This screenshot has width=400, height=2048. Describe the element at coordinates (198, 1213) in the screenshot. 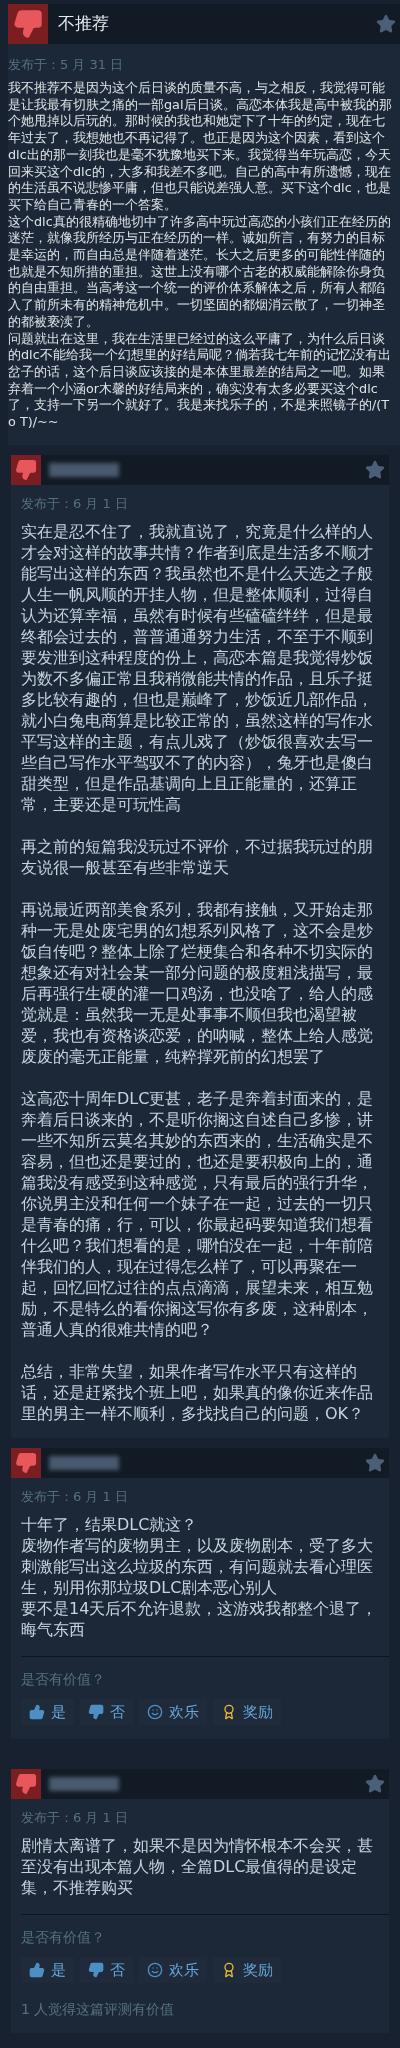

I see `review-paragraph: 这高恋十周年DLC更甚，老子是奔着封面来的，是奔着后日谈来的，不是听你搁这自述自己多惨，讲一些不知所云莫名其妙的东西来的，生活确实是不容易，但也还是要过的，也还是要积极向上的，通篇我没有感受到这种感觉，只有最后的强行升华，你说男主没和任何一个妹子在一起，过去的一切只是青春的痛，行，可以，你最起码要知道我们想看什么吧？我们想看的是，哪怕没在一起，十年前陪伴我们的人，现在过得怎么样了，可以再聚在一起，回忆回忆过往的点点滴滴，展望未来，相互勉励，不是特么的看你搁这写你有多废，这种剧本，普通人真的很难共情的吧？` at that location.